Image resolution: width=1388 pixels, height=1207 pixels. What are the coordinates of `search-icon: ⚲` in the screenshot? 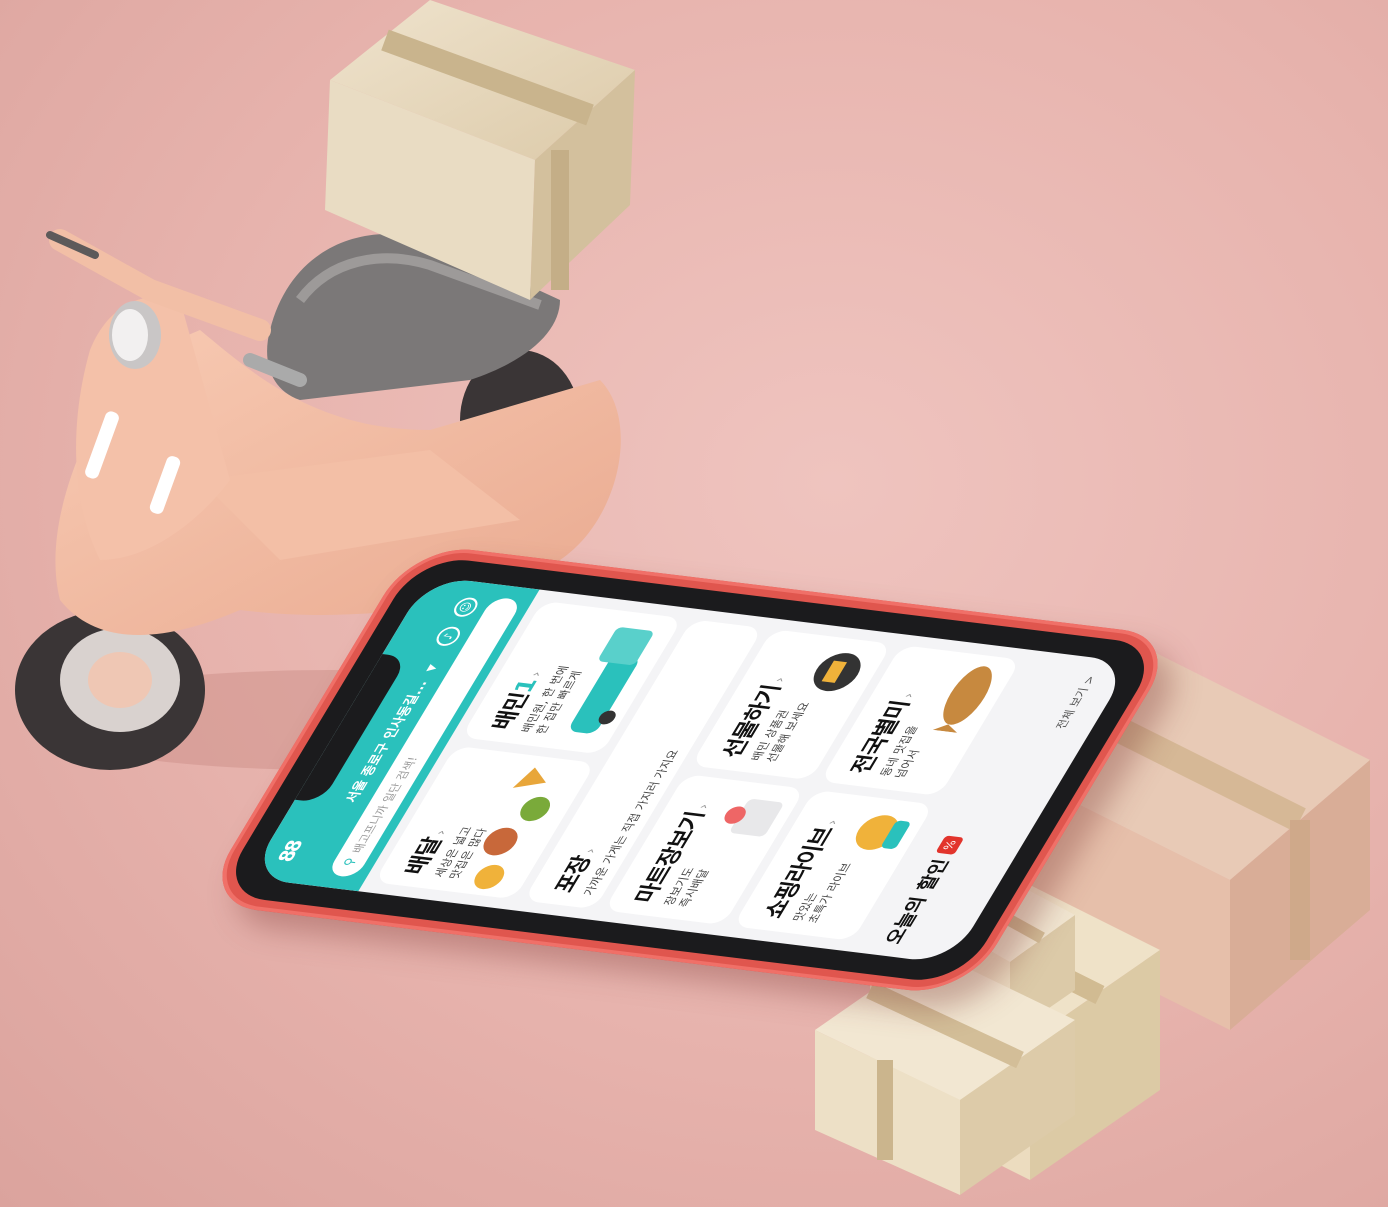 It's located at (350, 861).